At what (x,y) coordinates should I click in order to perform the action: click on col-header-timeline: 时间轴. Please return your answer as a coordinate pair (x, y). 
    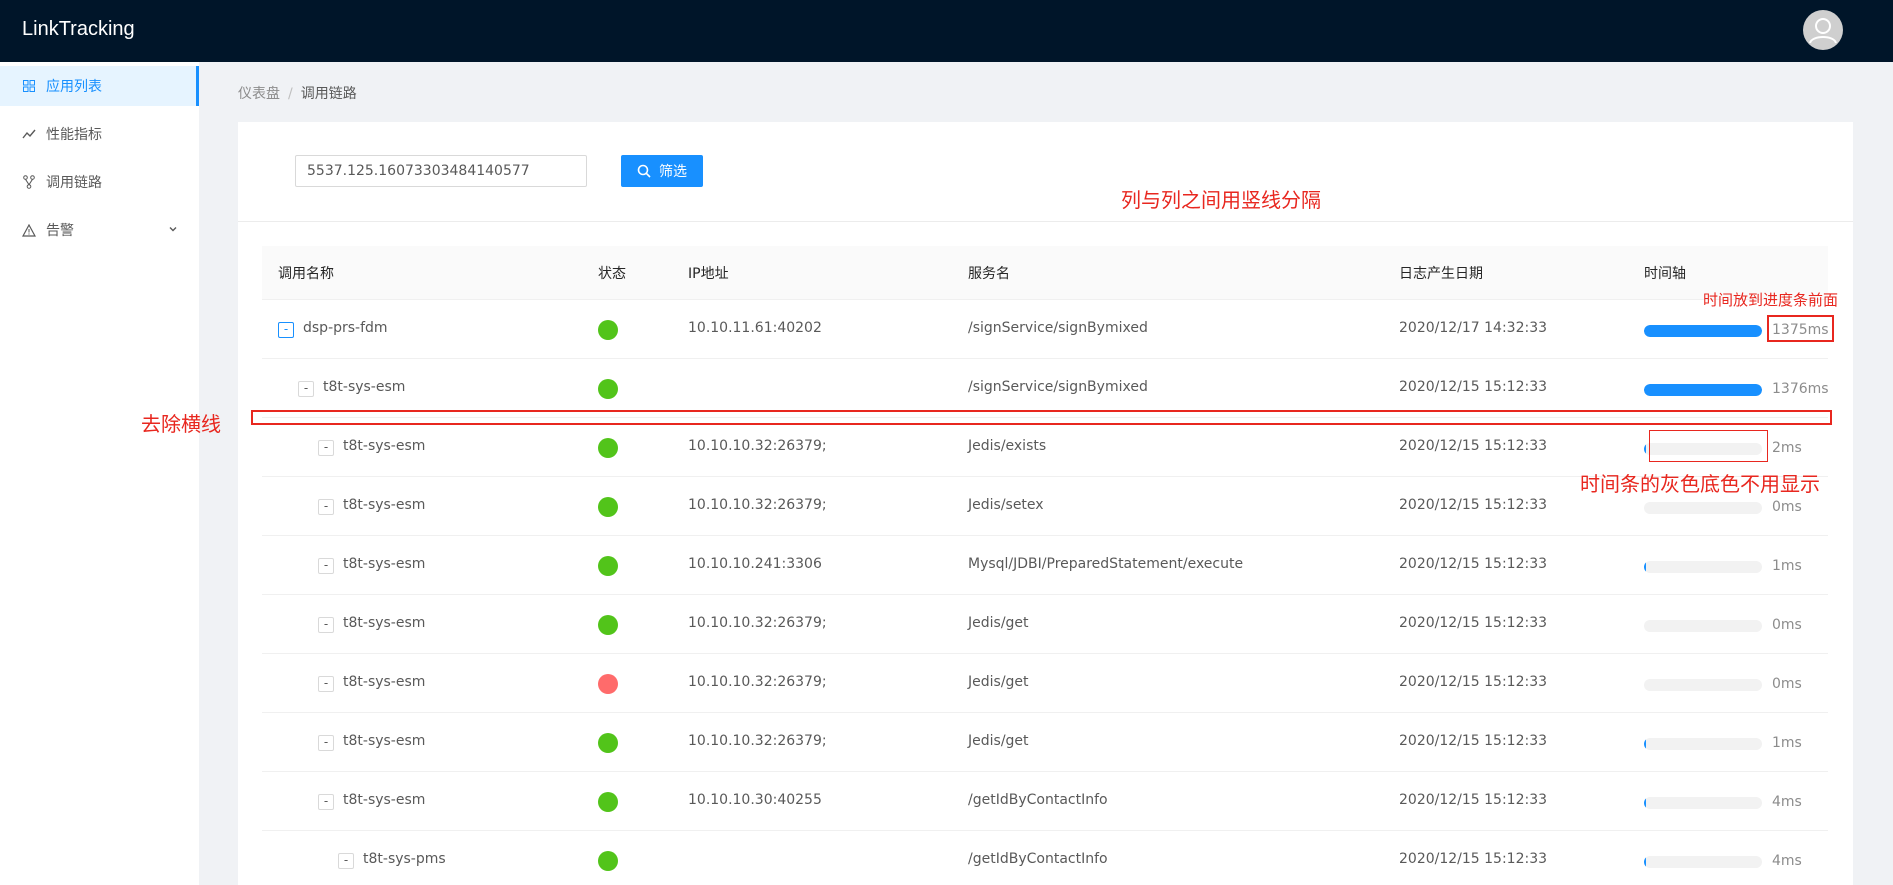
    Looking at the image, I should click on (1665, 274).